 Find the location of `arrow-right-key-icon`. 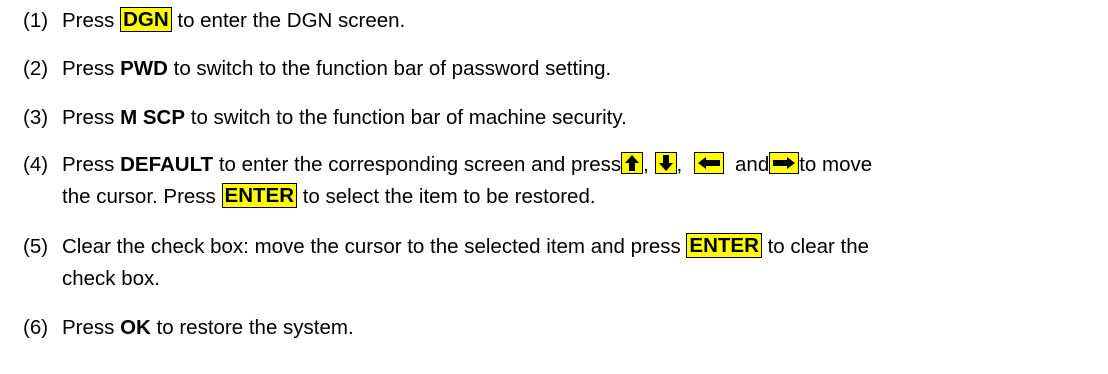

arrow-right-key-icon is located at coordinates (784, 163).